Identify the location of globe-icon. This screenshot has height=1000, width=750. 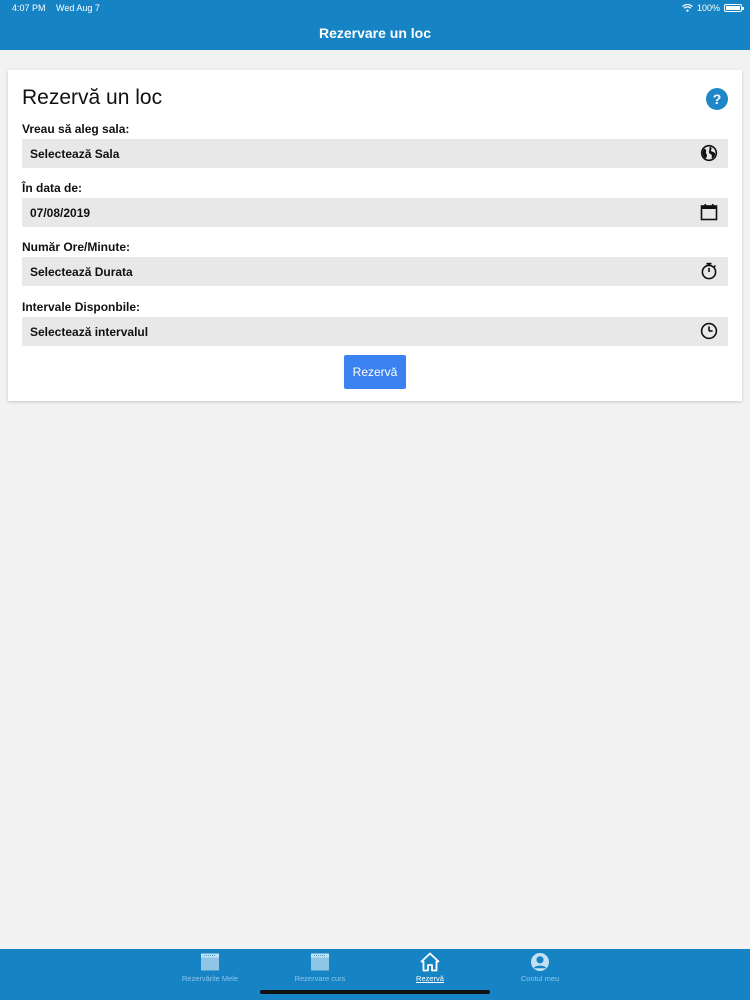
(709, 153).